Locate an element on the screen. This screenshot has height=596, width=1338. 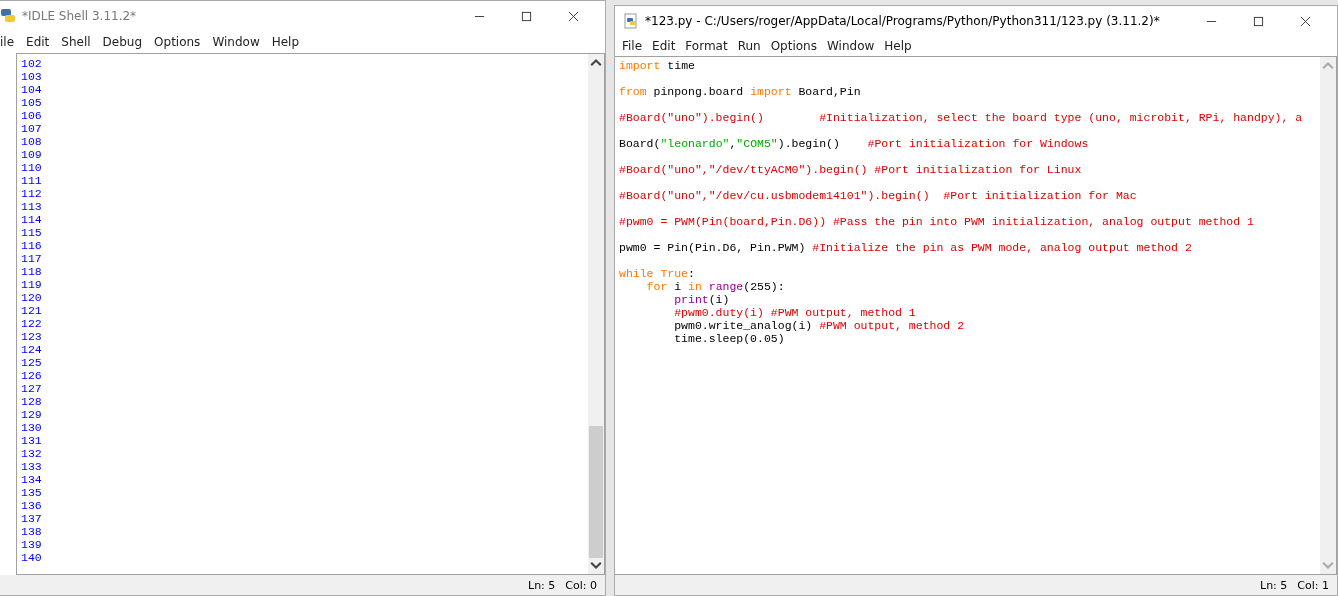
menu-item: Format is located at coordinates (706, 46).